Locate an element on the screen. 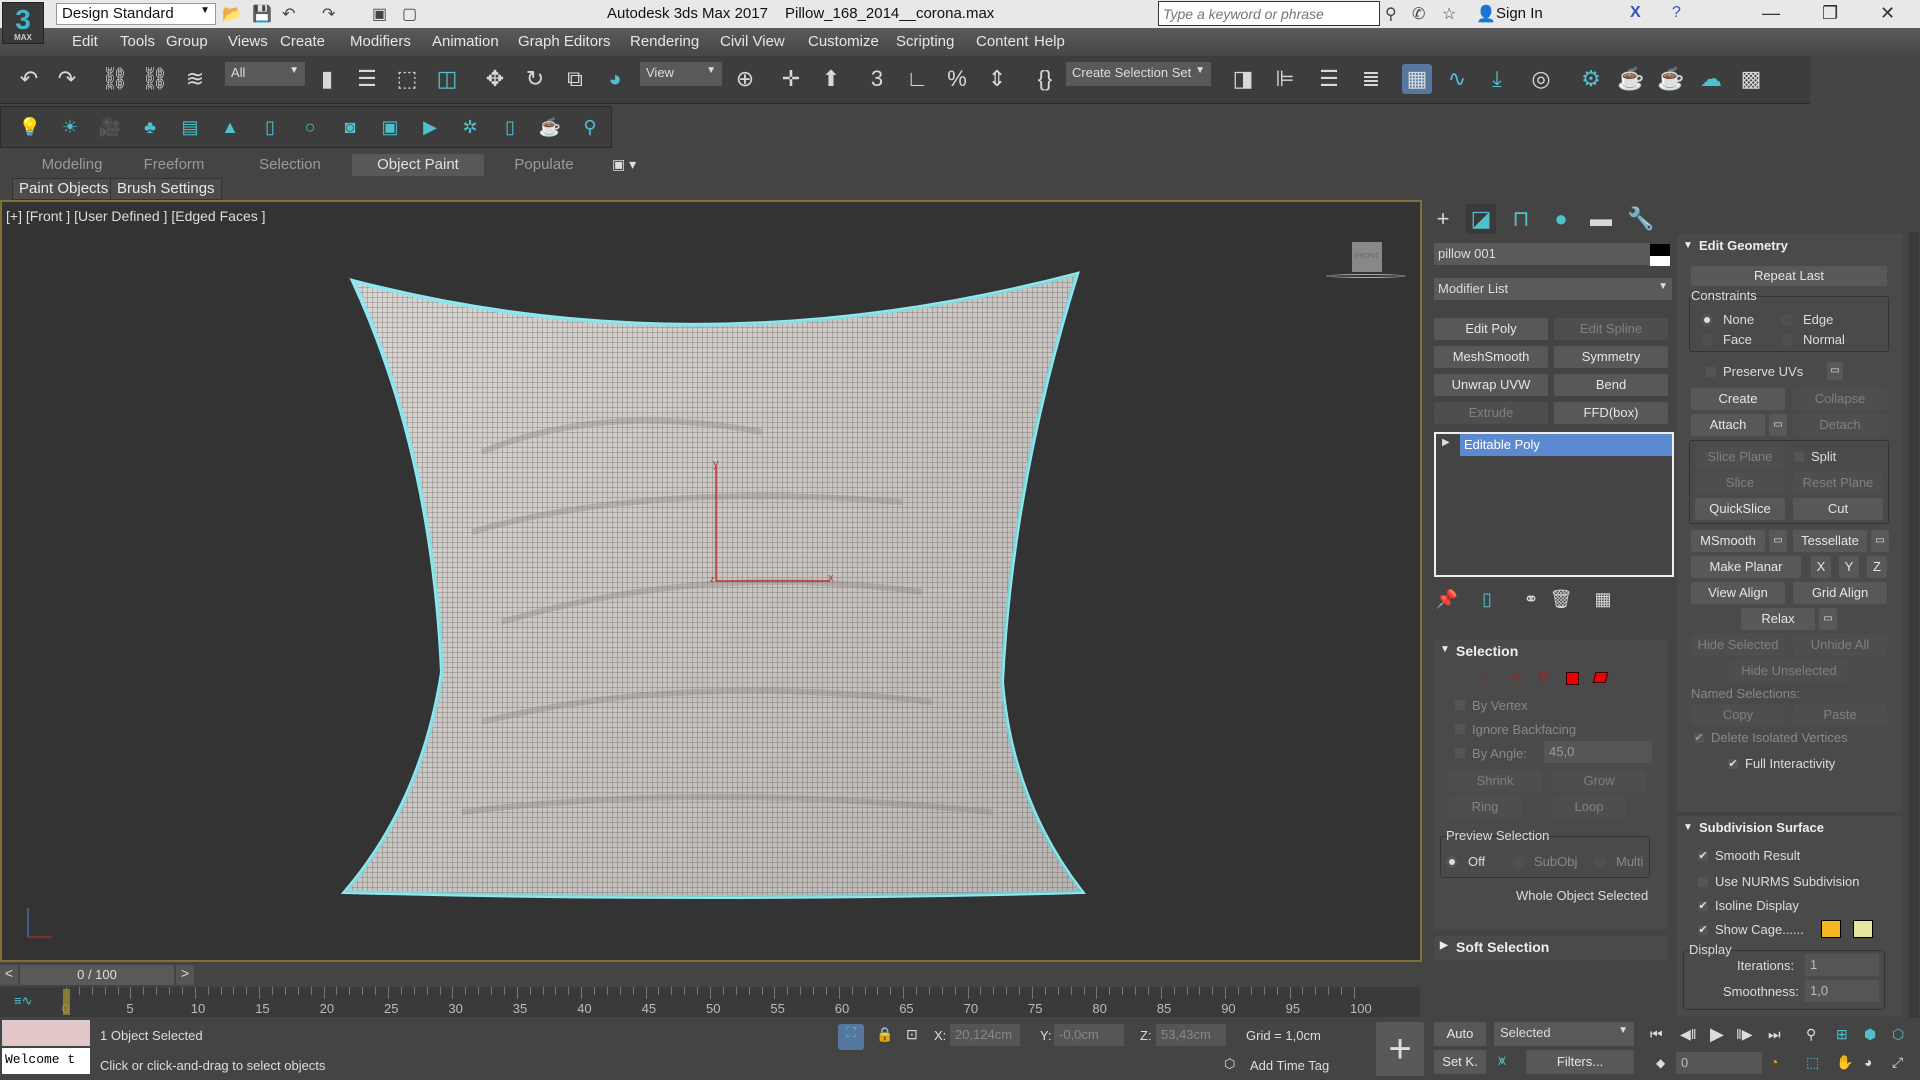  modifier-list-dropdown: Modifier List ▼ is located at coordinates (1553, 289).